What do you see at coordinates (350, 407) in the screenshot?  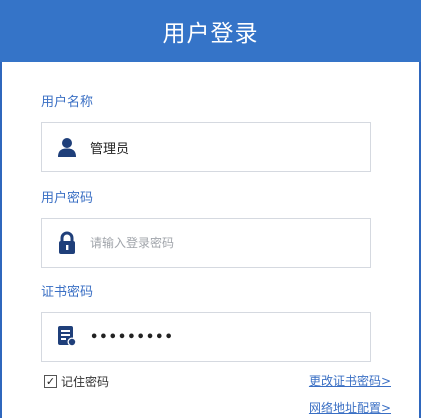 I see `network-config-link: 网络地址配置>` at bounding box center [350, 407].